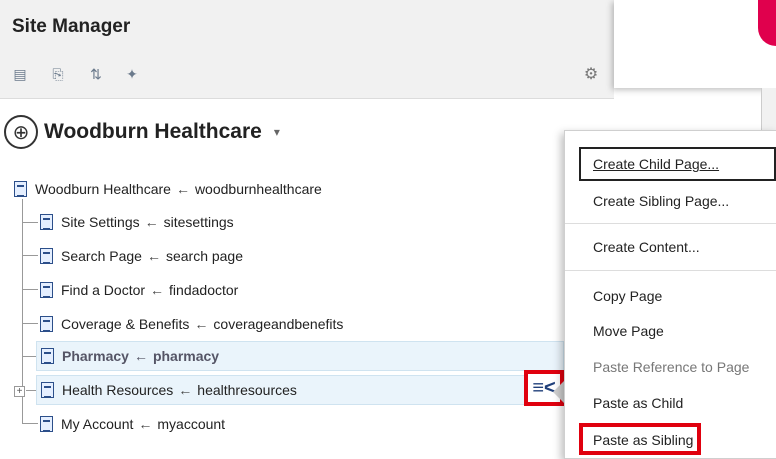 The width and height of the screenshot is (776, 459). I want to click on menu-item-paste-as-child: Paste as Child, so click(638, 403).